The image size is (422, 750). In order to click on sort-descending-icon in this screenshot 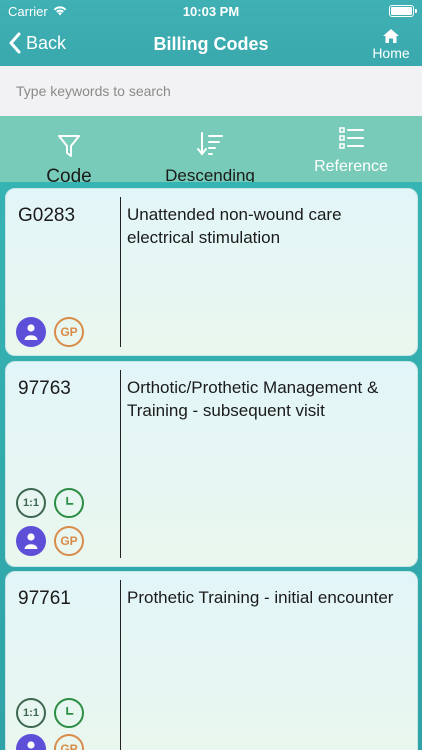, I will do `click(210, 144)`.